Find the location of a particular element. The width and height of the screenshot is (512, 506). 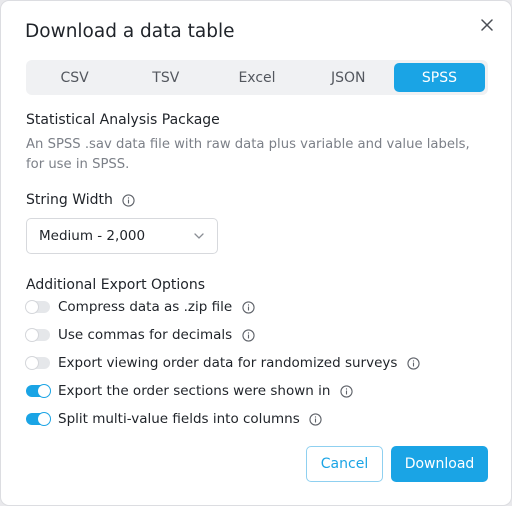

tab-excel: Excel is located at coordinates (256, 77).